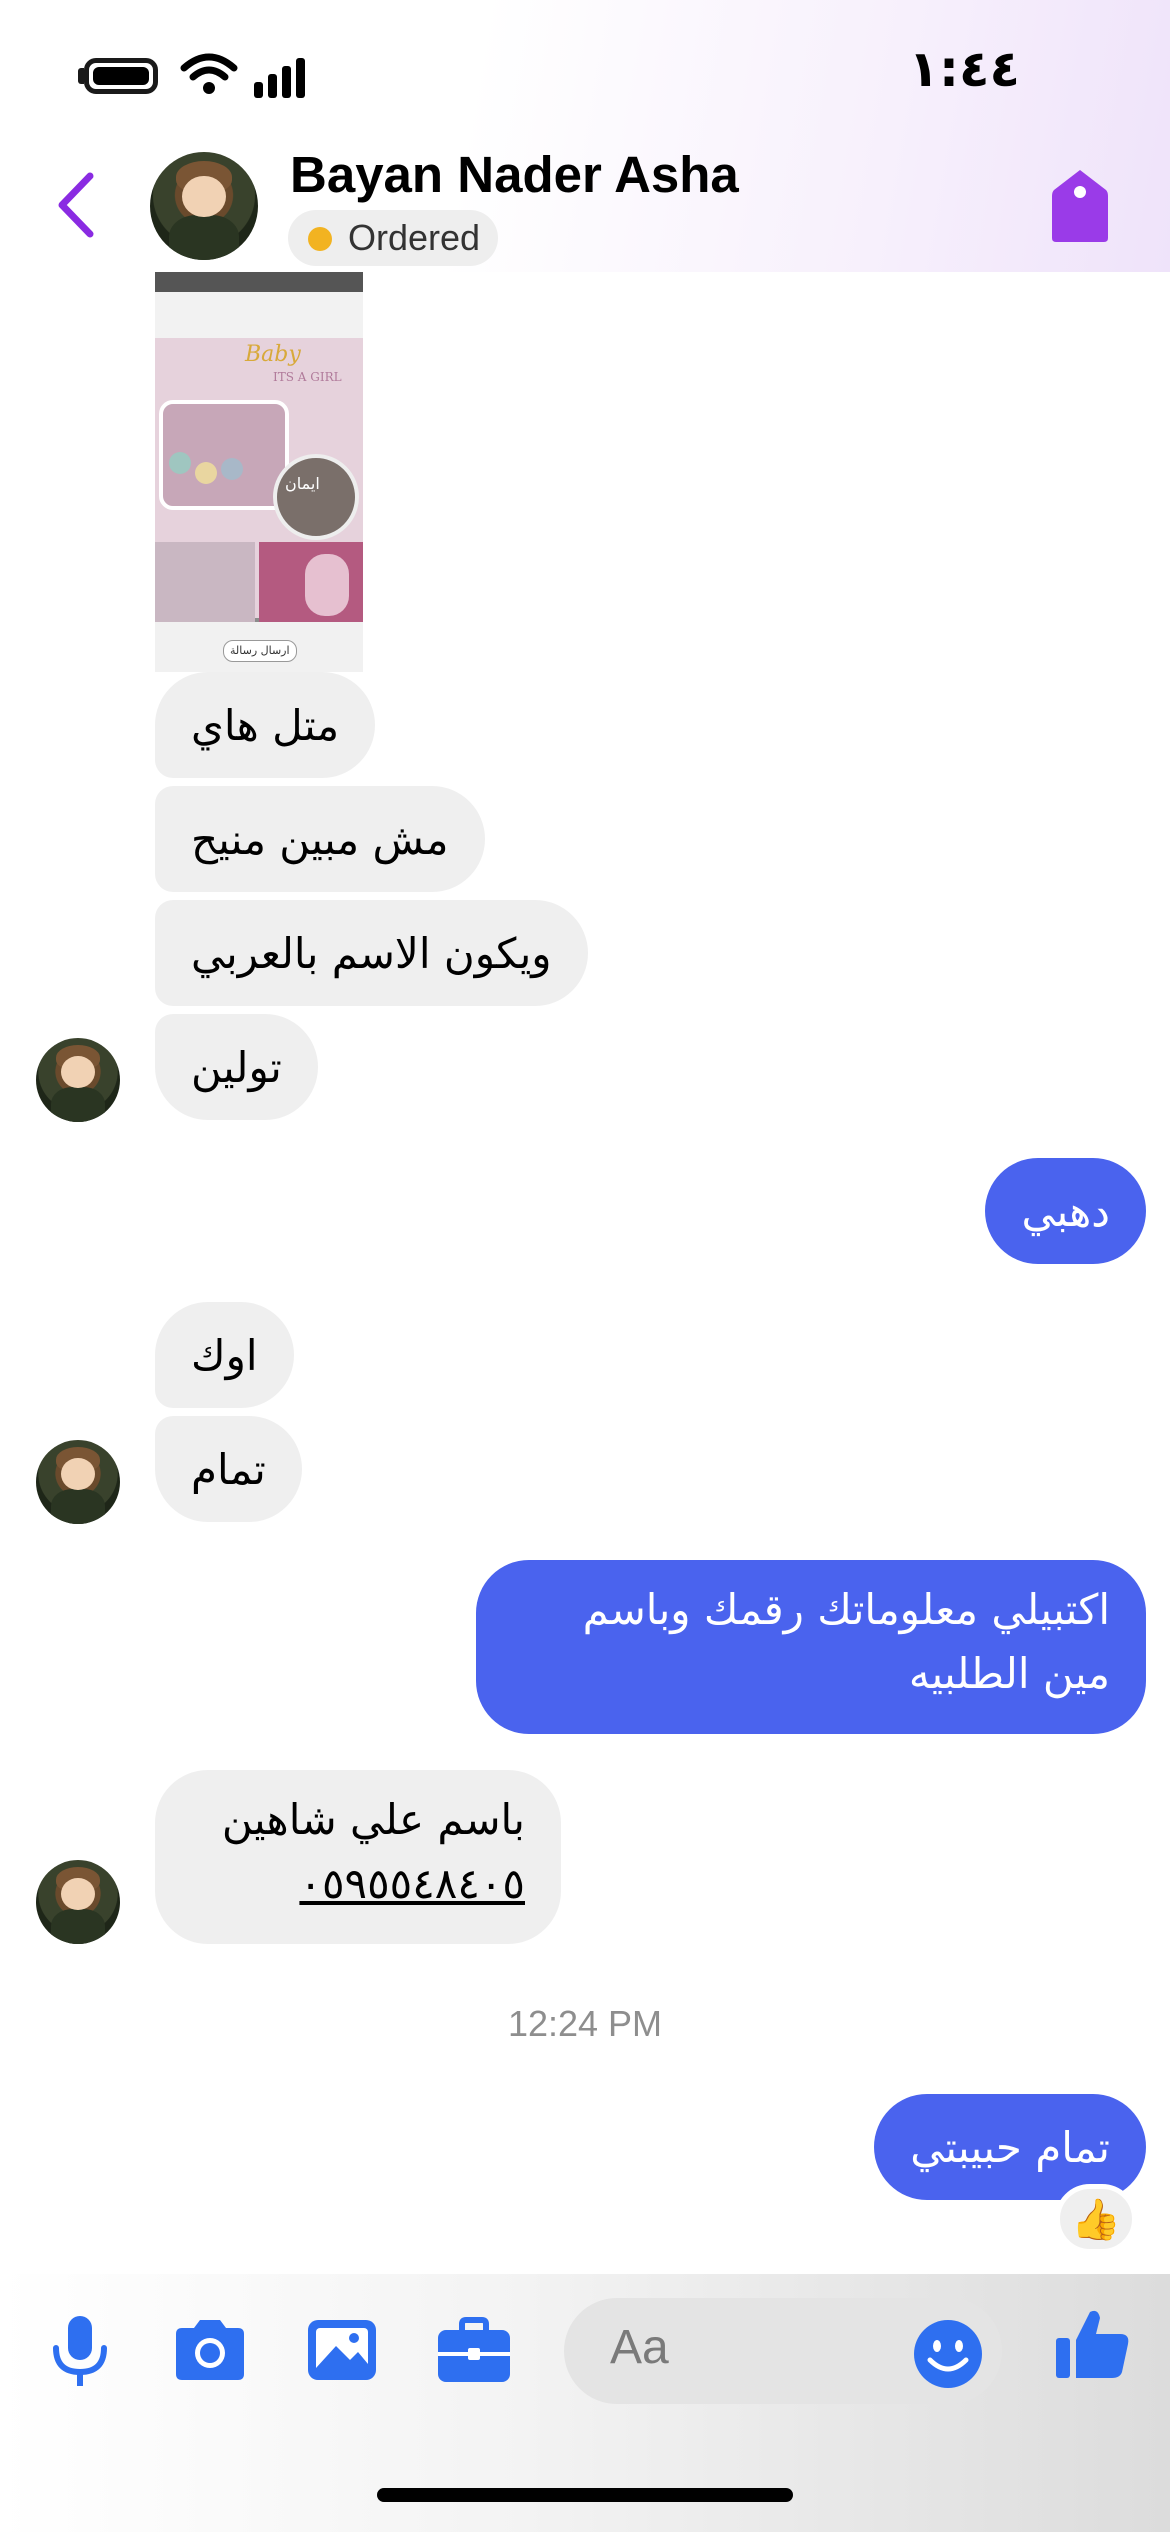 The height and width of the screenshot is (2532, 1170). What do you see at coordinates (121, 76) in the screenshot?
I see `battery-icon` at bounding box center [121, 76].